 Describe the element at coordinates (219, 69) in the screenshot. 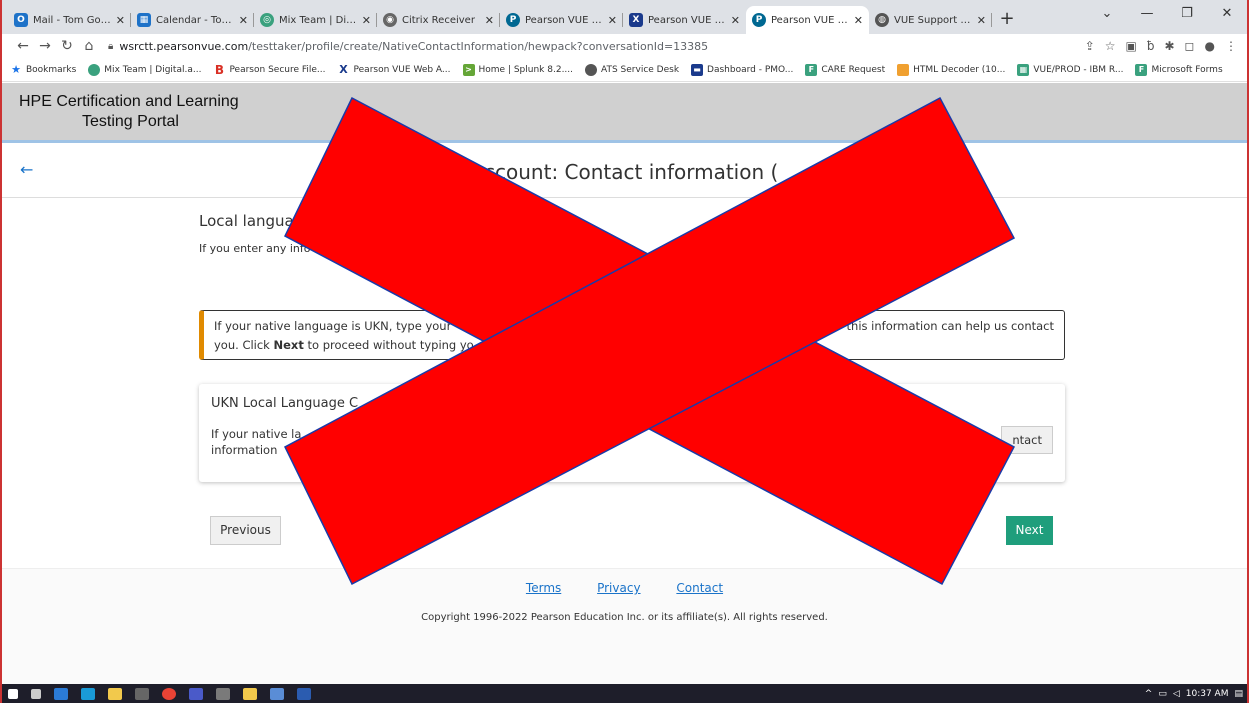

I see `pearson-b-icon: B` at that location.